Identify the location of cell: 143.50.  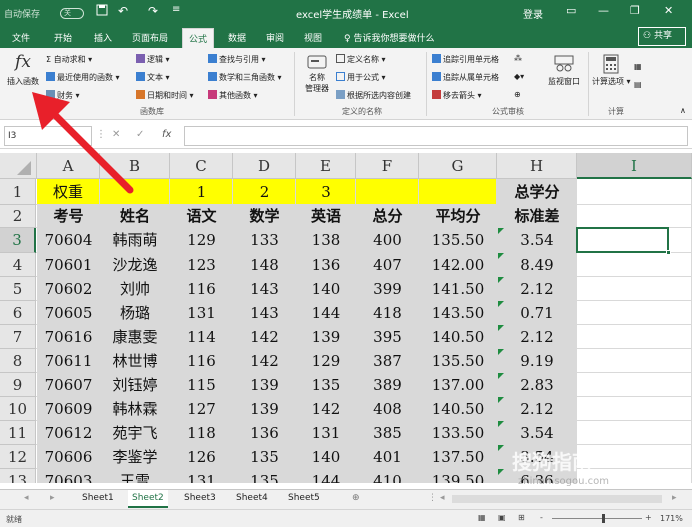
(458, 313).